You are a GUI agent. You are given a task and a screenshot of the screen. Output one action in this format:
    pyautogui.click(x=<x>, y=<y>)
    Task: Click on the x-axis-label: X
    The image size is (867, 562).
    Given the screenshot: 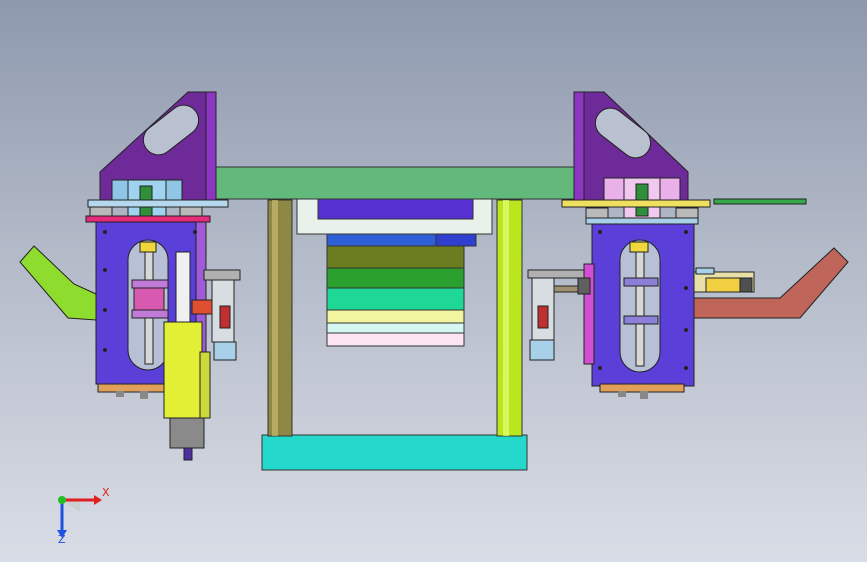 What is the action you would take?
    pyautogui.click(x=106, y=492)
    